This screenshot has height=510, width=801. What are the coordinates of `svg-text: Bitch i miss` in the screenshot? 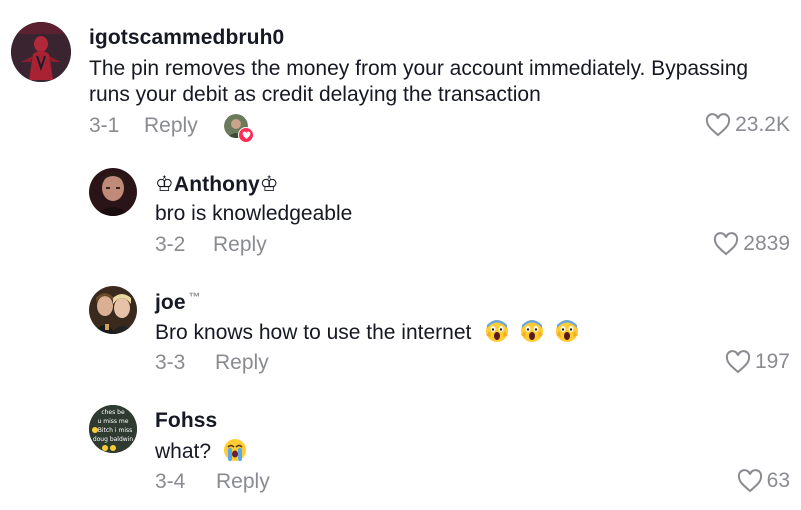 It's located at (115, 430).